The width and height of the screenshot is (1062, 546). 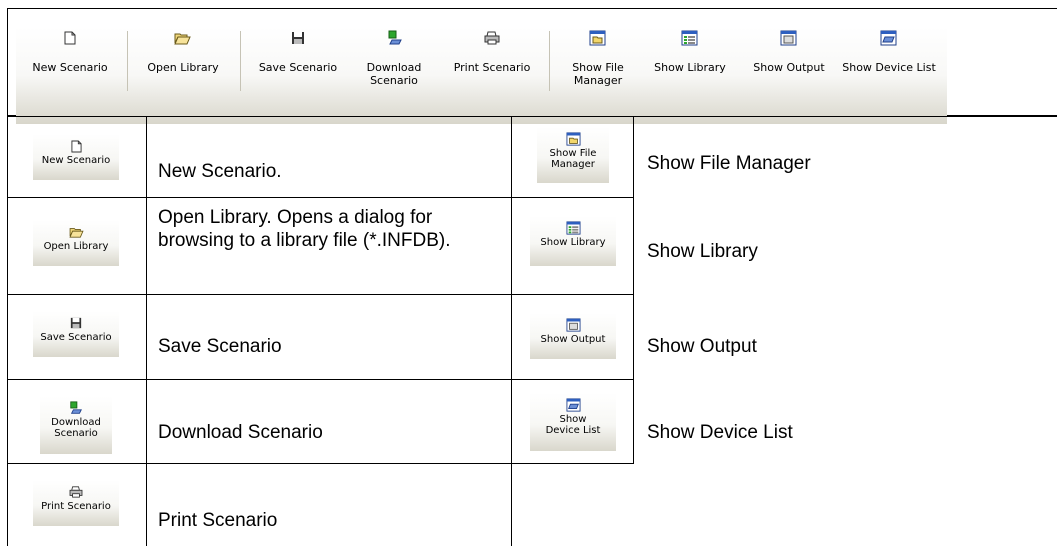 I want to click on open-library-button: Open Library, so click(x=76, y=243).